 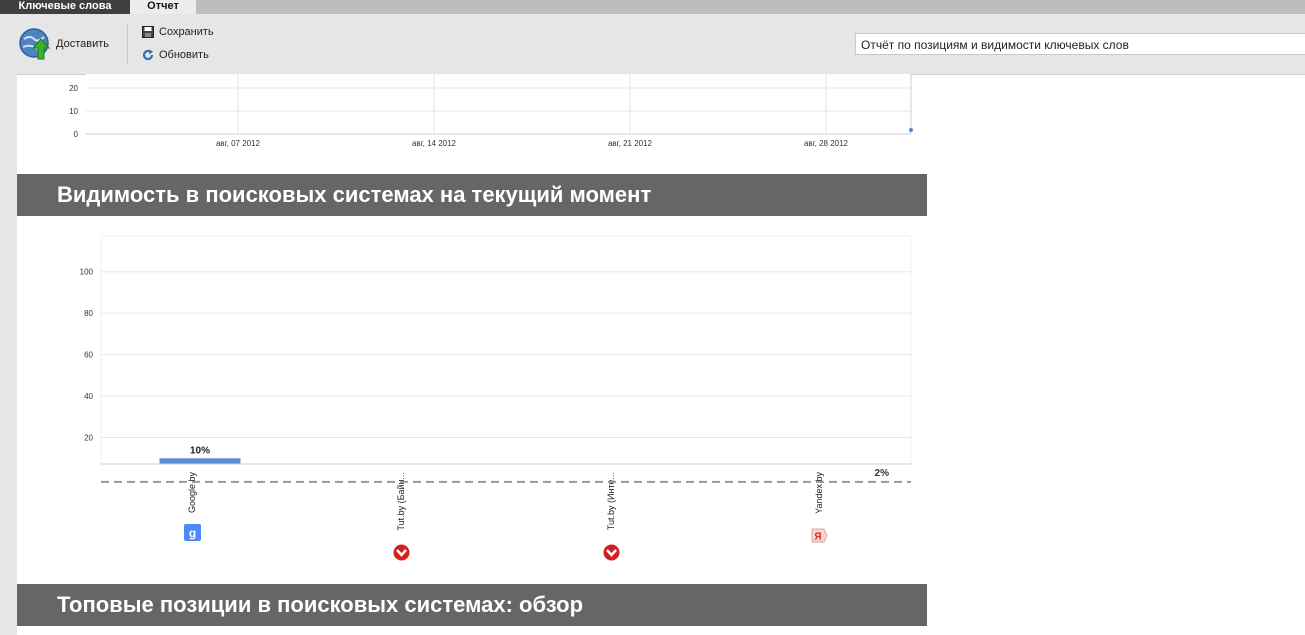 I want to click on globe-upload-icon, so click(x=35, y=44).